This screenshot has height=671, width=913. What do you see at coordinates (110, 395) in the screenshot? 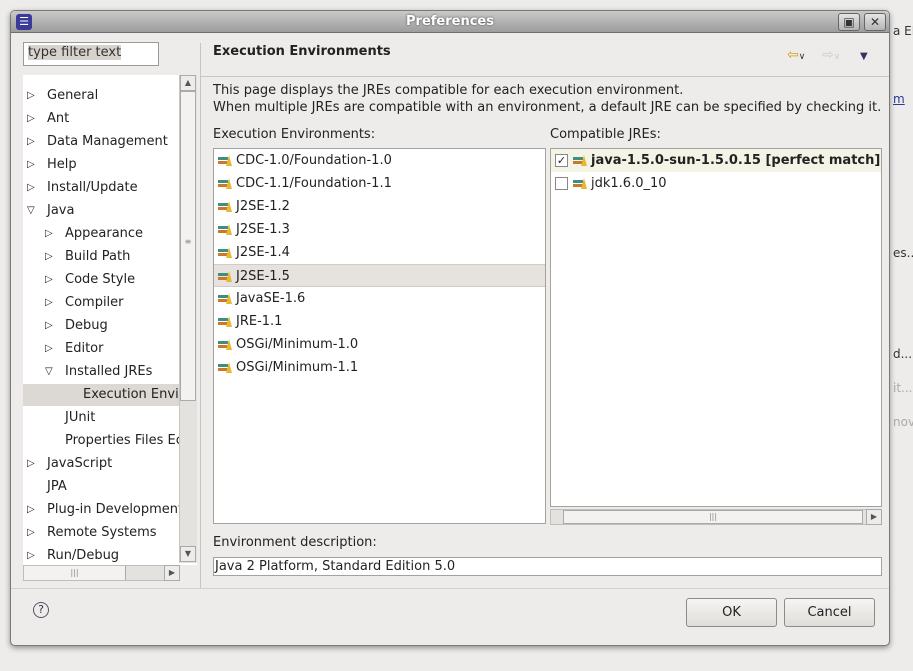
I see `tree-item: Execution Envi` at bounding box center [110, 395].